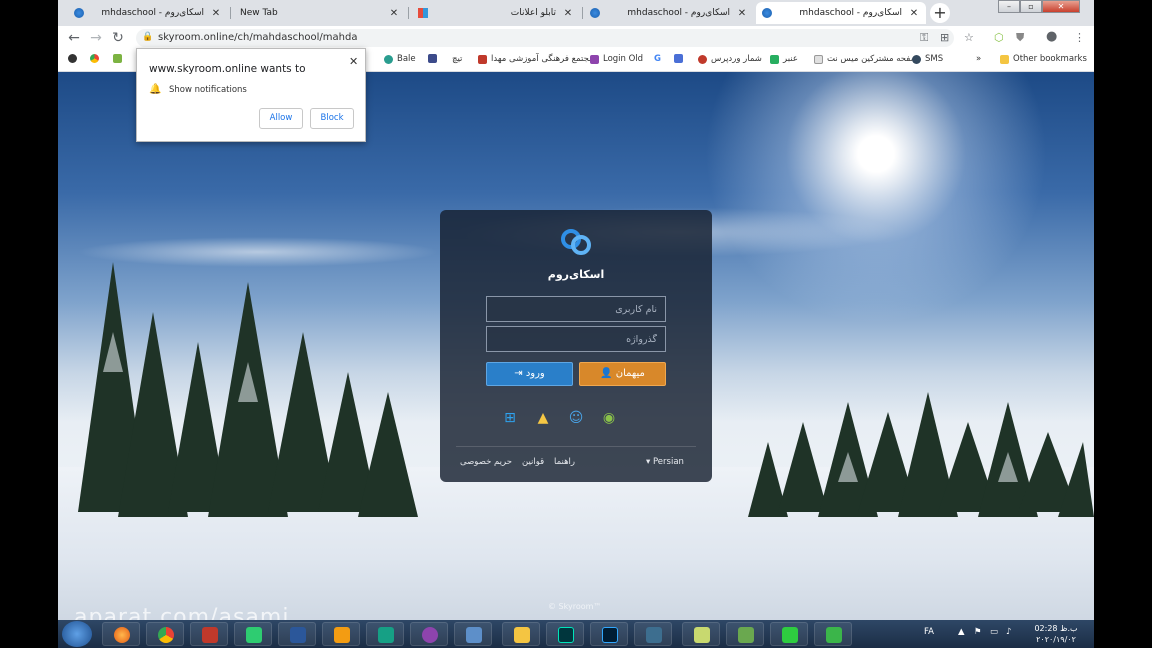 The image size is (1152, 648). I want to click on bookmark-login-old: Login Old, so click(616, 59).